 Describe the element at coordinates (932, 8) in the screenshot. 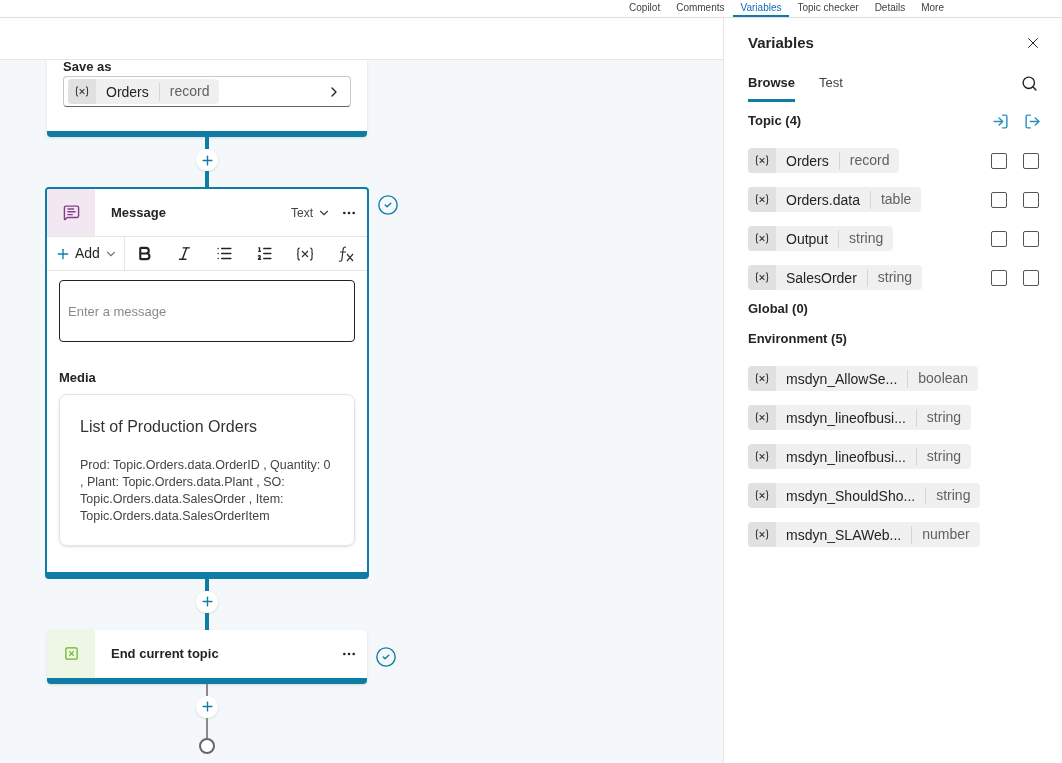

I see `header-tab: More` at that location.